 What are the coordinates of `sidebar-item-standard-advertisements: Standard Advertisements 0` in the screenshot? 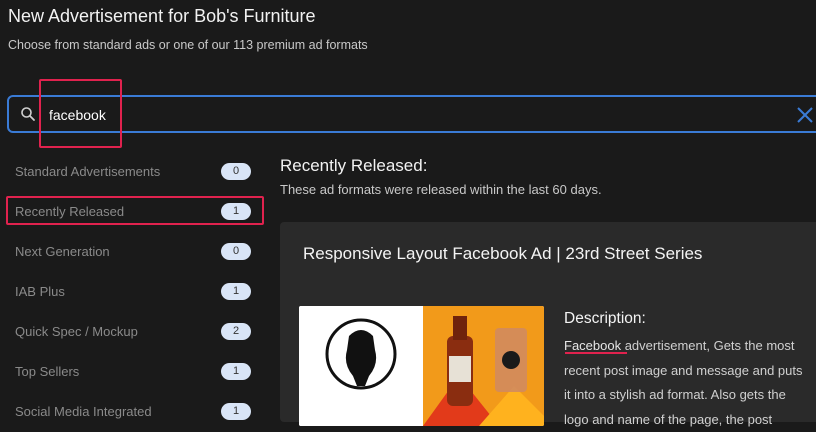 It's located at (133, 172).